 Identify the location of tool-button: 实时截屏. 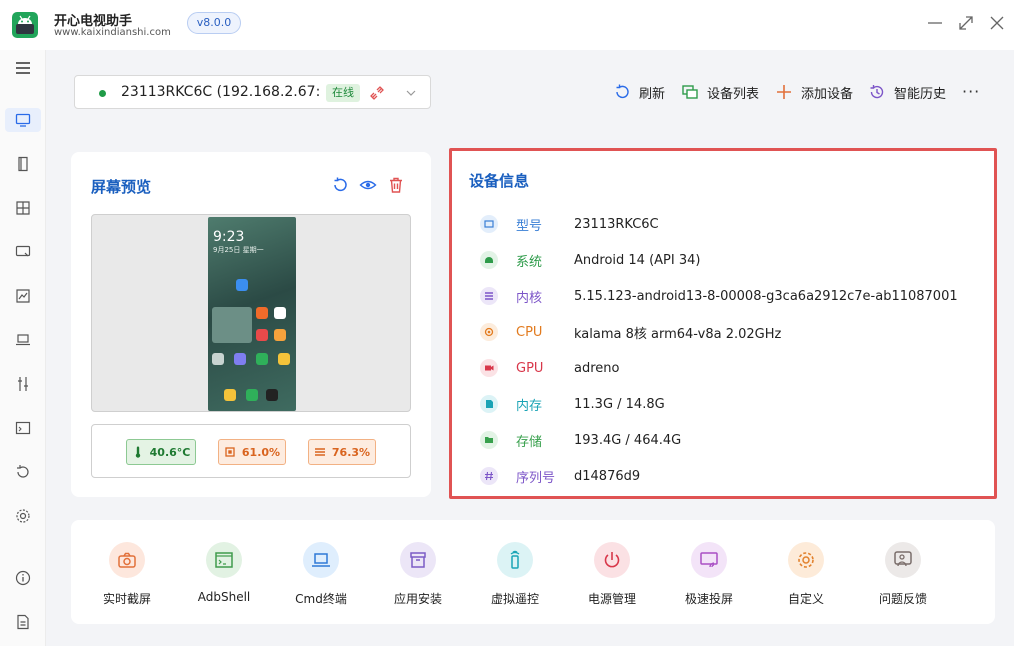
(127, 574).